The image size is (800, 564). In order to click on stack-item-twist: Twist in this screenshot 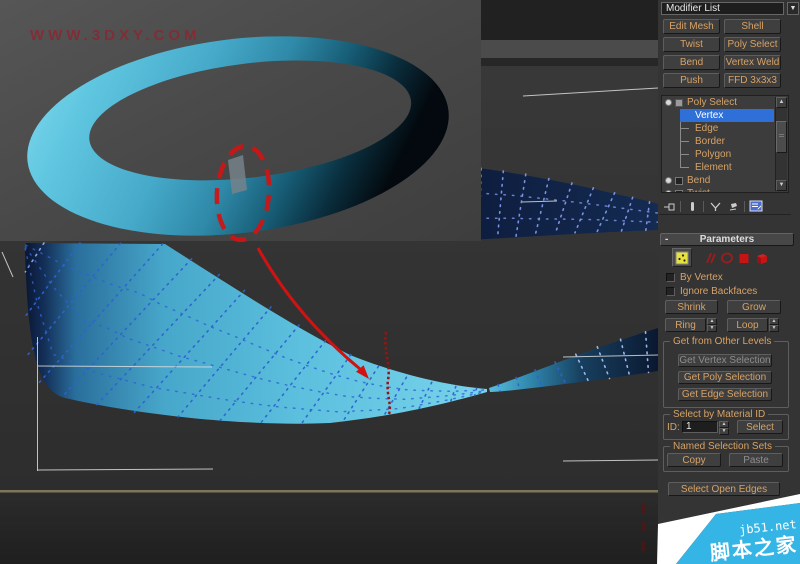, I will do `click(718, 189)`.